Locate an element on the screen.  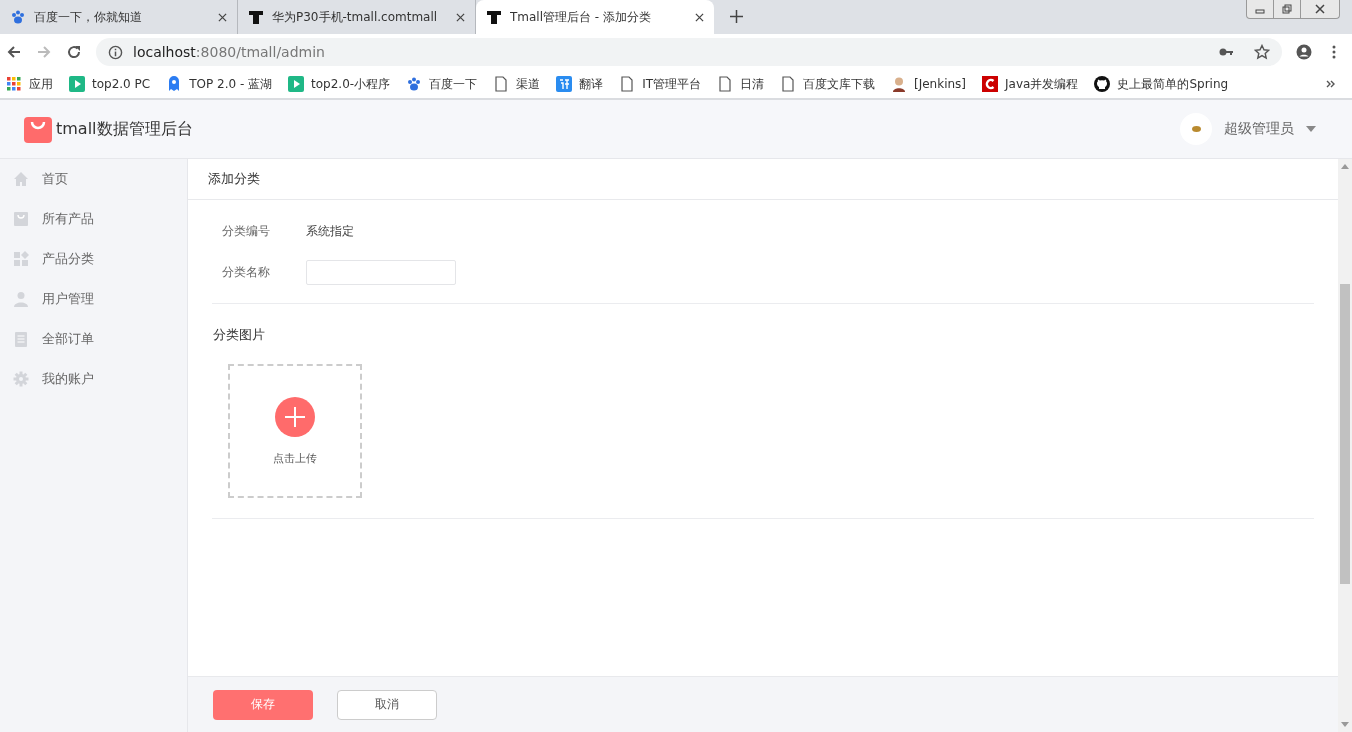
caret-icon is located at coordinates (1311, 129).